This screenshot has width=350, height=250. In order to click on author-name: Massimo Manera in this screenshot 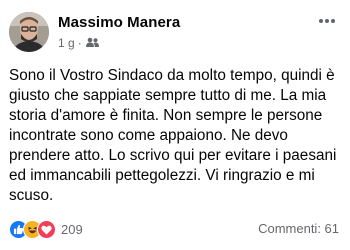, I will do `click(119, 22)`.